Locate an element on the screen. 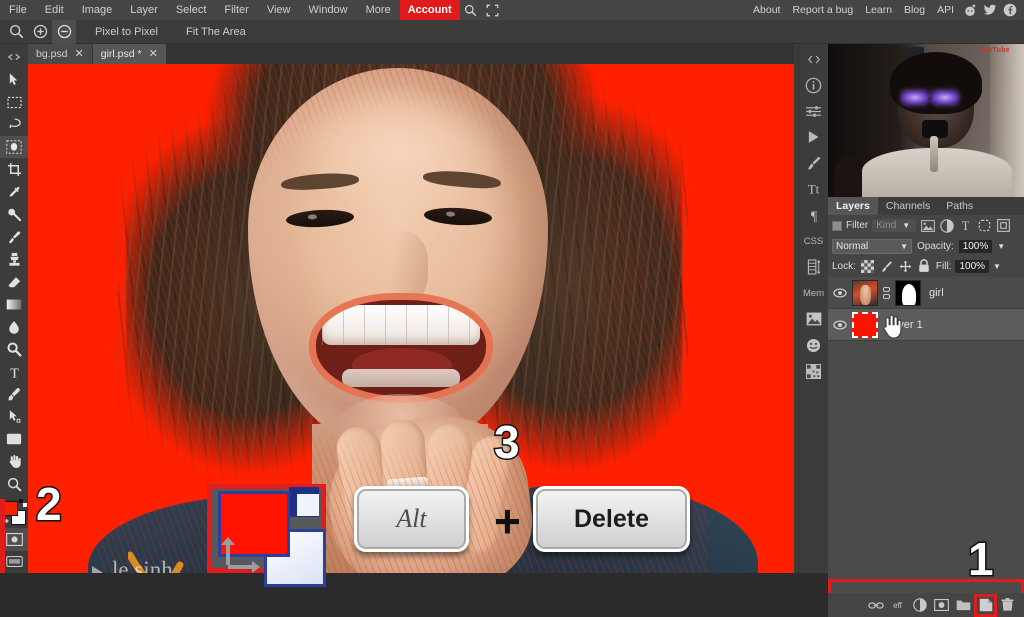 The width and height of the screenshot is (1024, 617). menu-item-image: Image is located at coordinates (97, 10).